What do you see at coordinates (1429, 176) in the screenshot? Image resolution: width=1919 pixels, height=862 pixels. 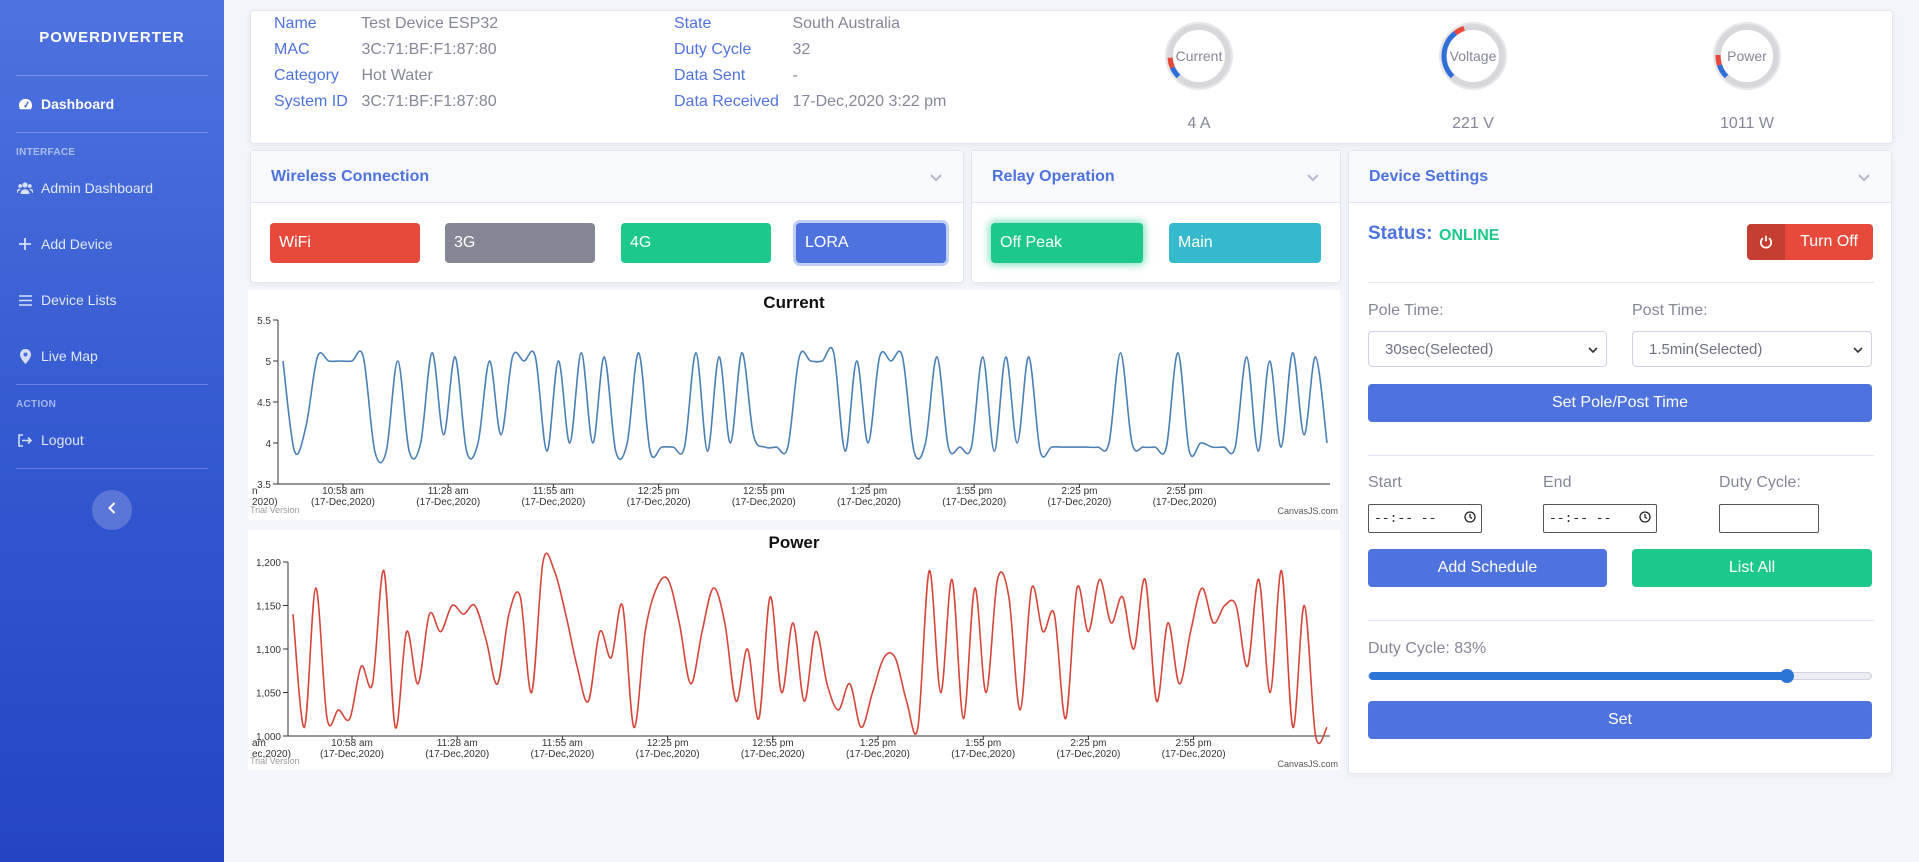 I see `settings-card-title: Device Settings` at bounding box center [1429, 176].